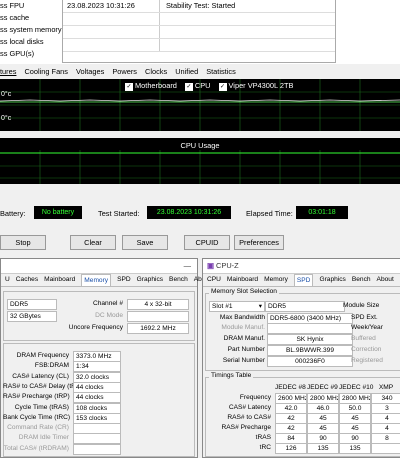 The width and height of the screenshot is (400, 458). What do you see at coordinates (323, 448) in the screenshot?
I see `timing-cell: 135` at bounding box center [323, 448].